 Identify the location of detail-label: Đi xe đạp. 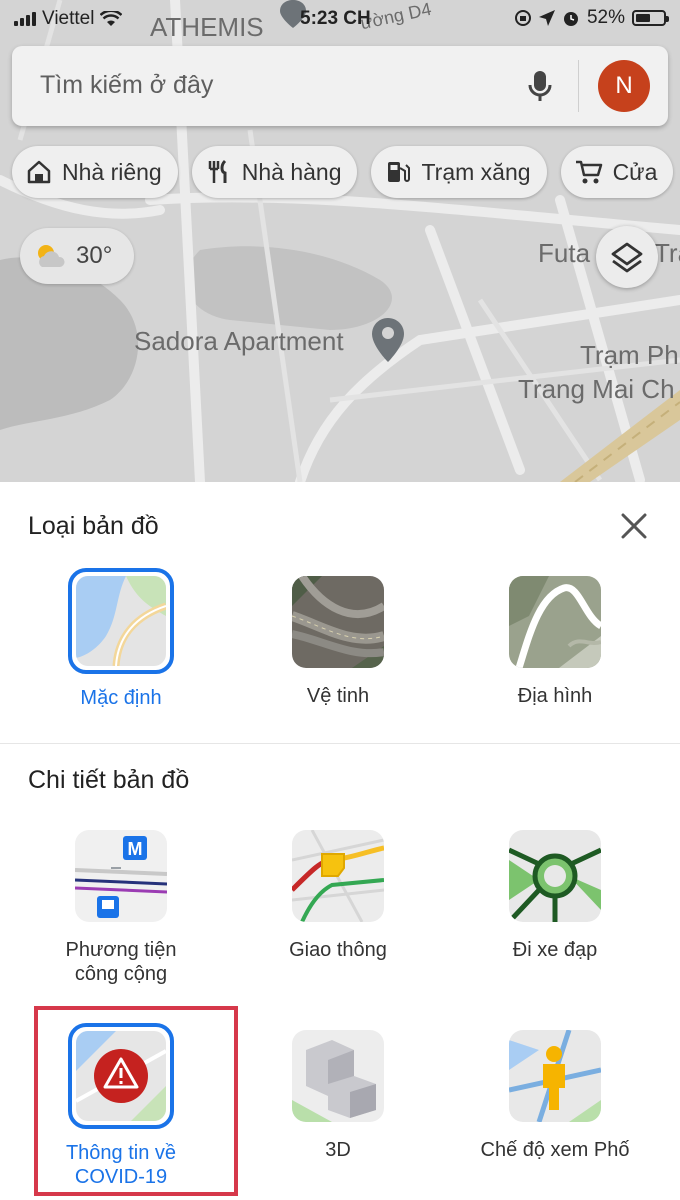
(555, 950).